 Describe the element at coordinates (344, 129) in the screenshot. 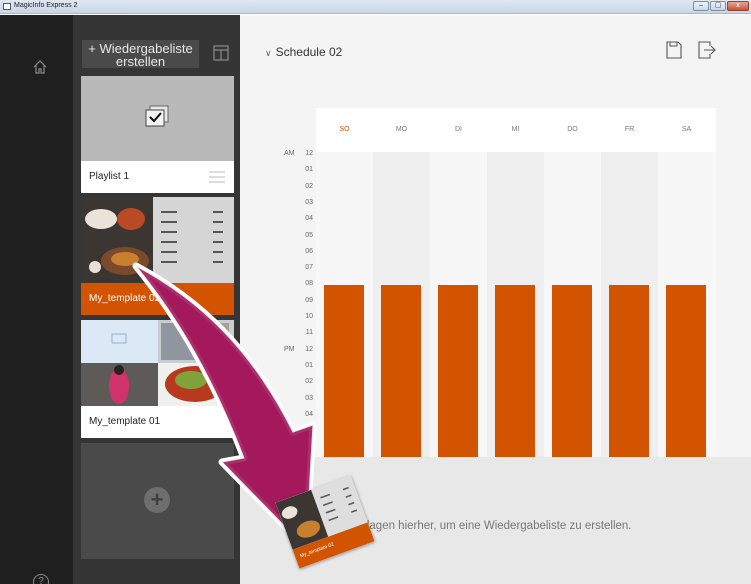

I see `day-sunday: SO` at that location.